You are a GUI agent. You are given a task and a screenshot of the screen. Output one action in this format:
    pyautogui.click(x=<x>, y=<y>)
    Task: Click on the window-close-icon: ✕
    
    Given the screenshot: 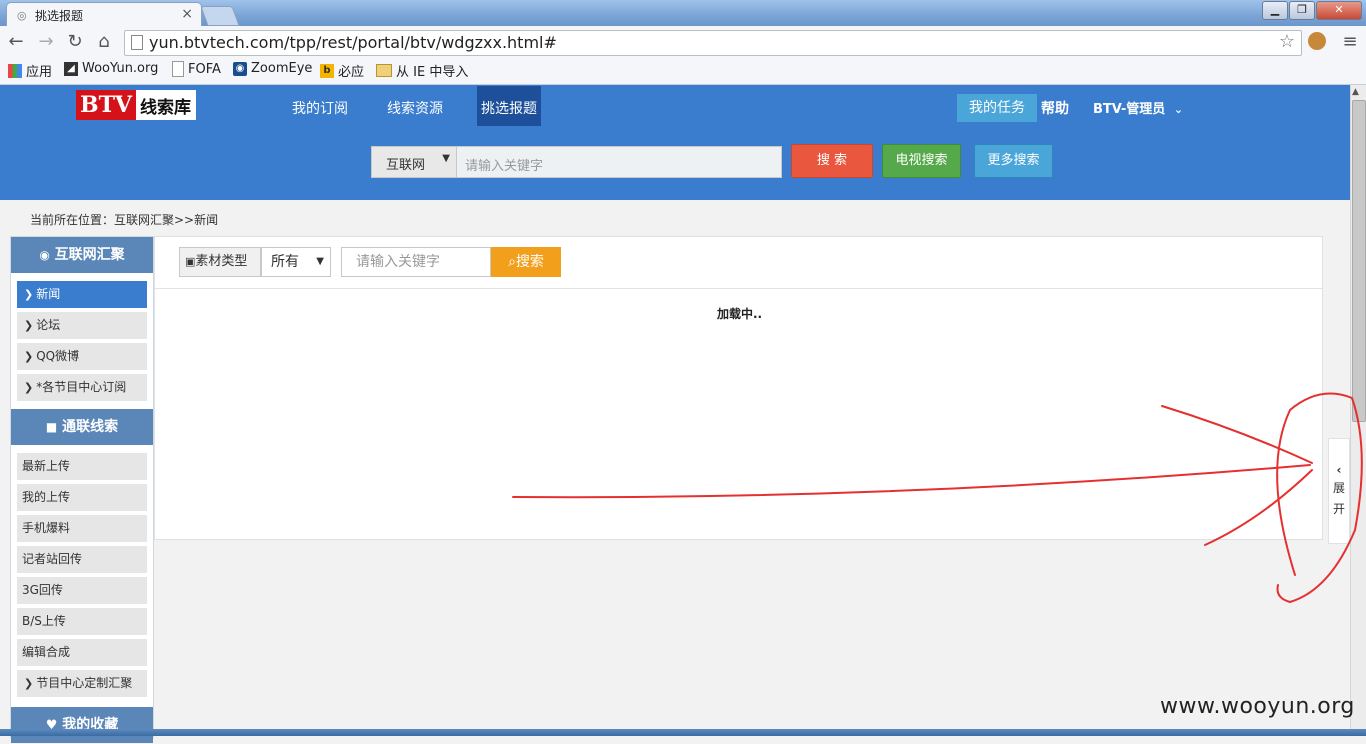 What is the action you would take?
    pyautogui.click(x=1339, y=10)
    